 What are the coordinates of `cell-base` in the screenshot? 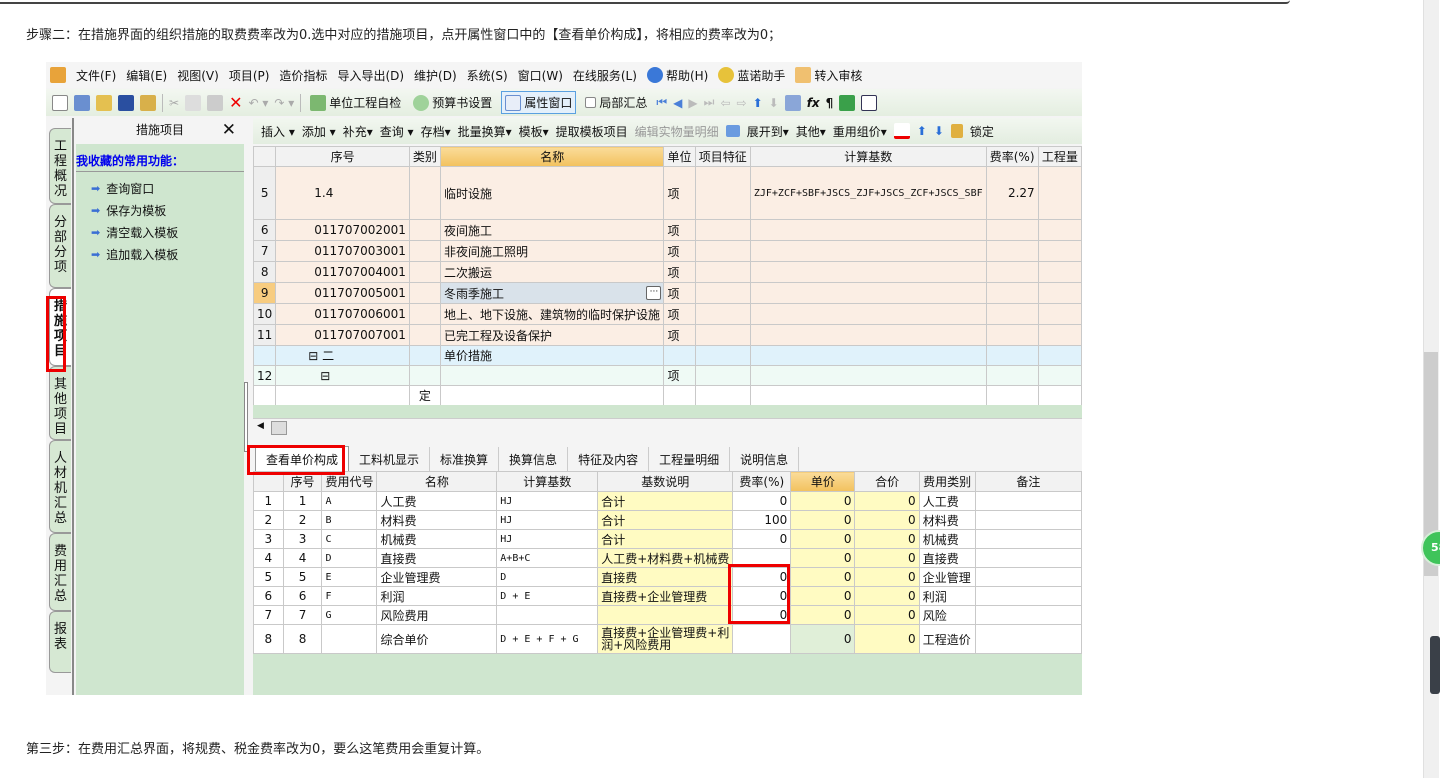 It's located at (547, 615).